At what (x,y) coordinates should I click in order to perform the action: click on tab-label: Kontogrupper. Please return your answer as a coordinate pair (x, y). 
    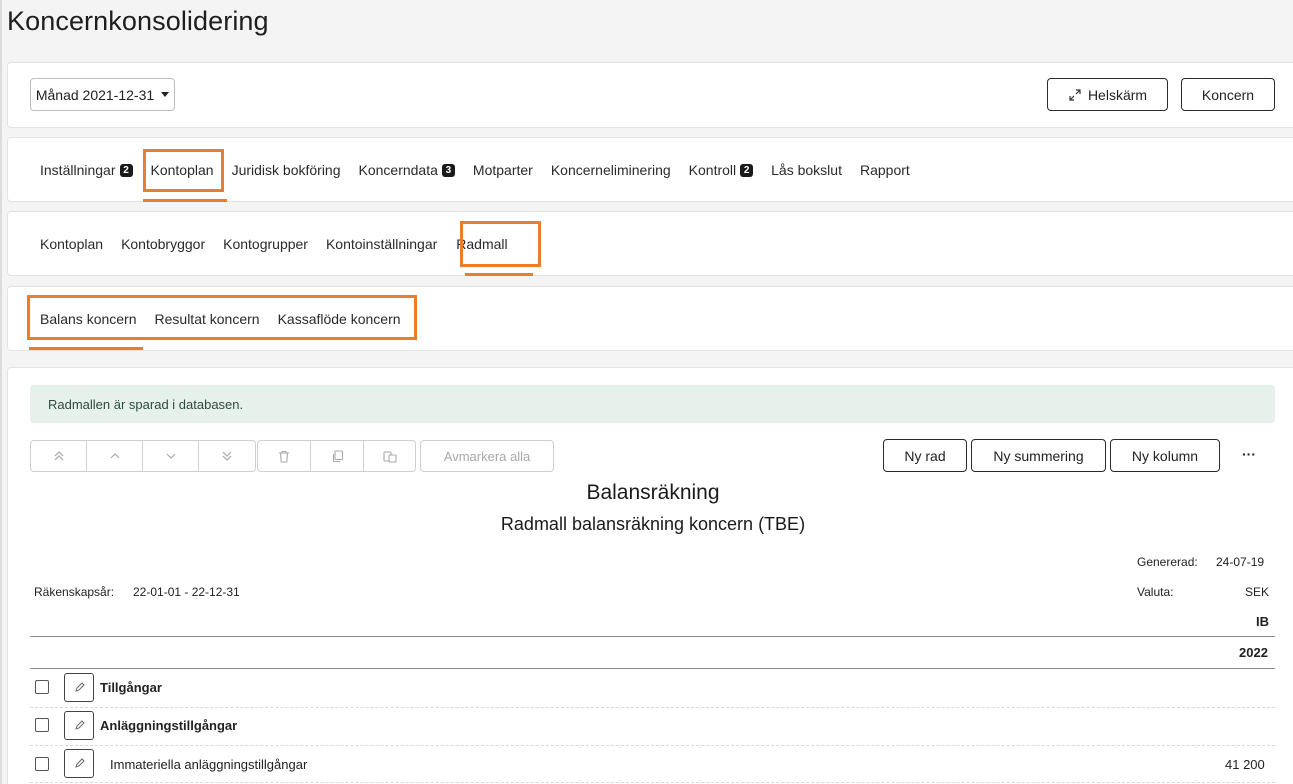
    Looking at the image, I should click on (265, 244).